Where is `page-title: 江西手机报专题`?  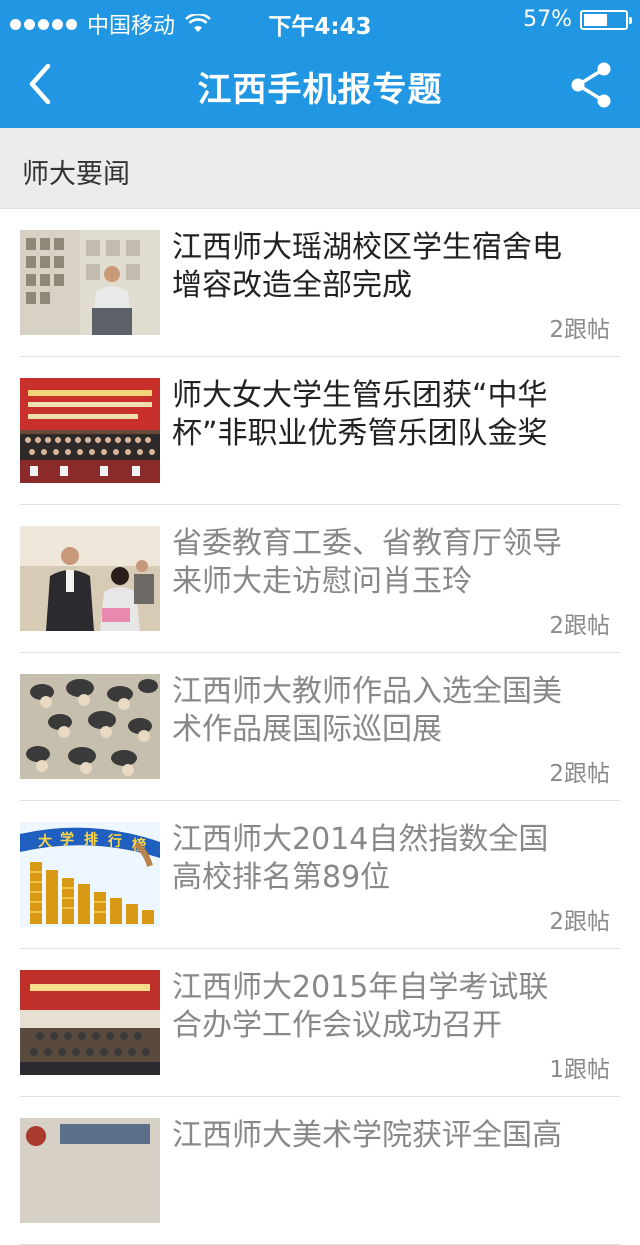 page-title: 江西手机报专题 is located at coordinates (320, 90).